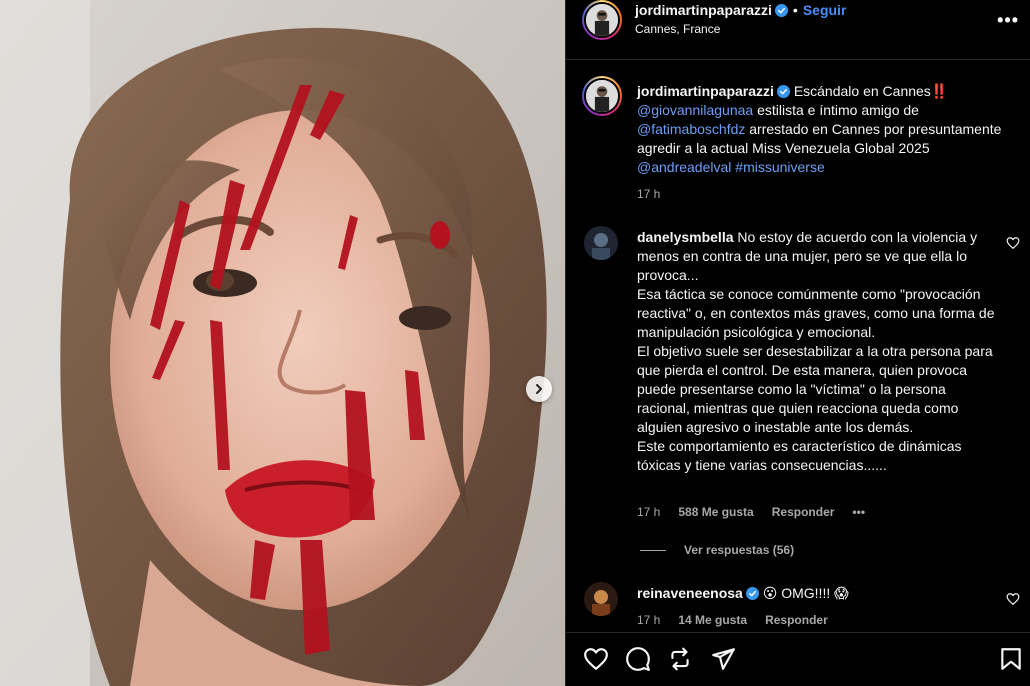  I want to click on more-options-icon: •••, so click(1008, 20).